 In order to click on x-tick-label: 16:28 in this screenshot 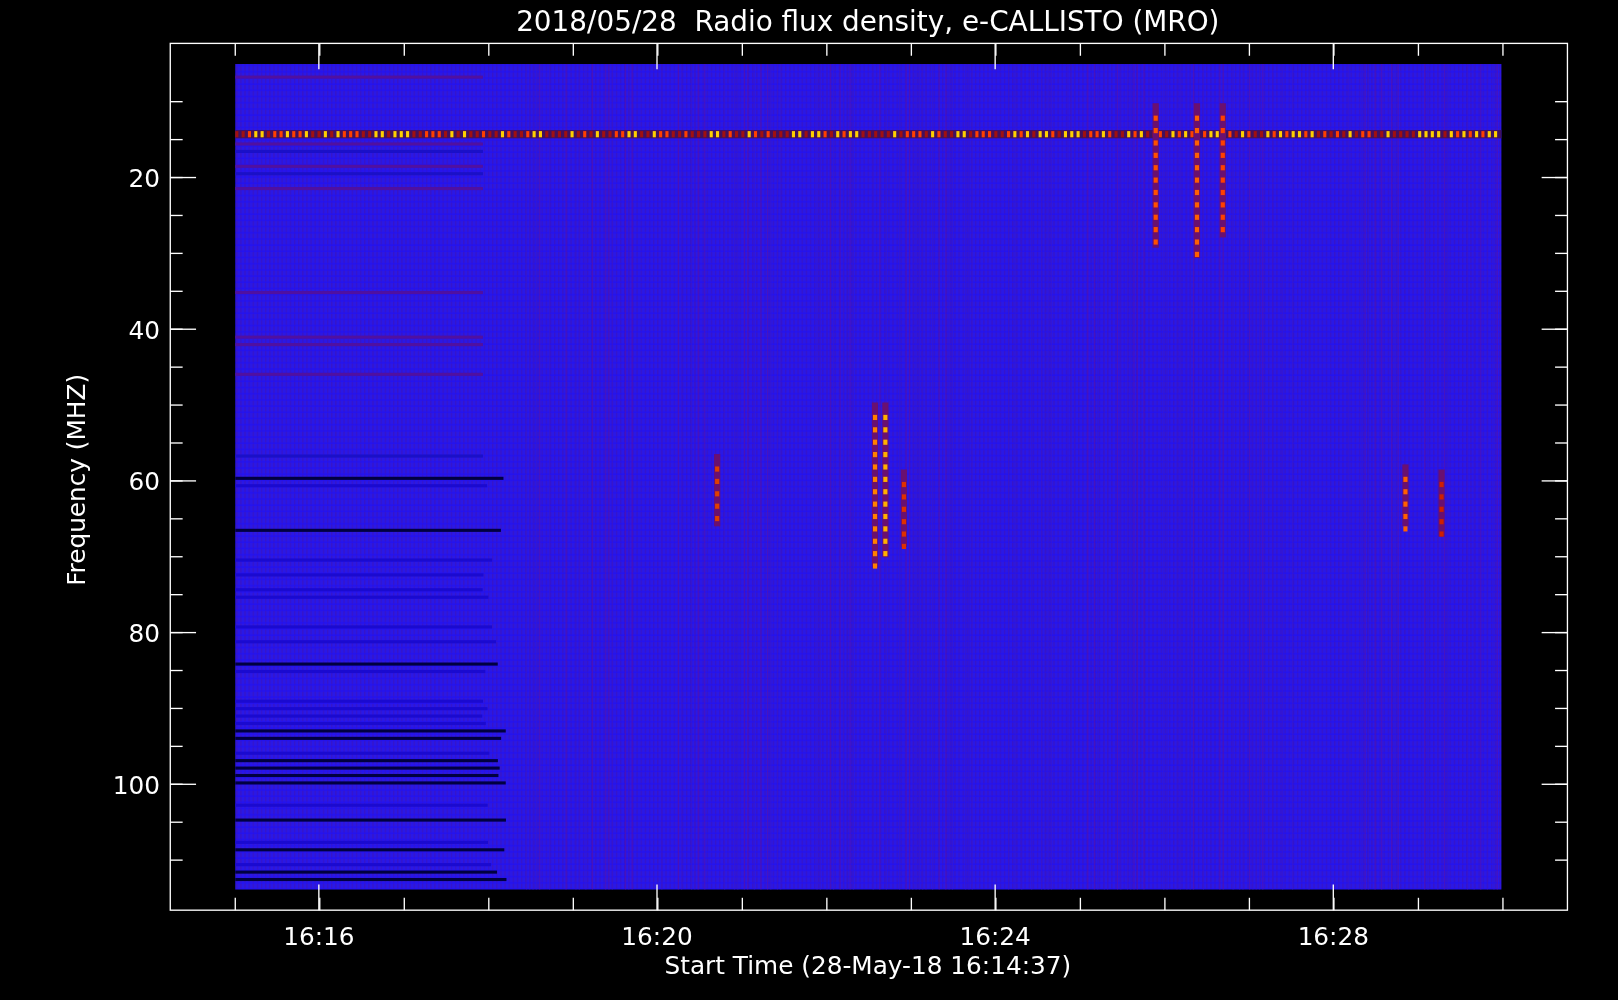, I will do `click(1333, 937)`.